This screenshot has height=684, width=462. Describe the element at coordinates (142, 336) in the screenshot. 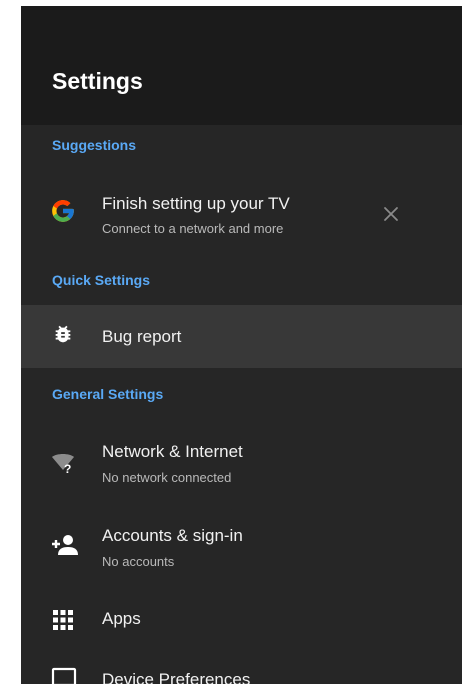

I see `bug-report-label: Bug report` at that location.